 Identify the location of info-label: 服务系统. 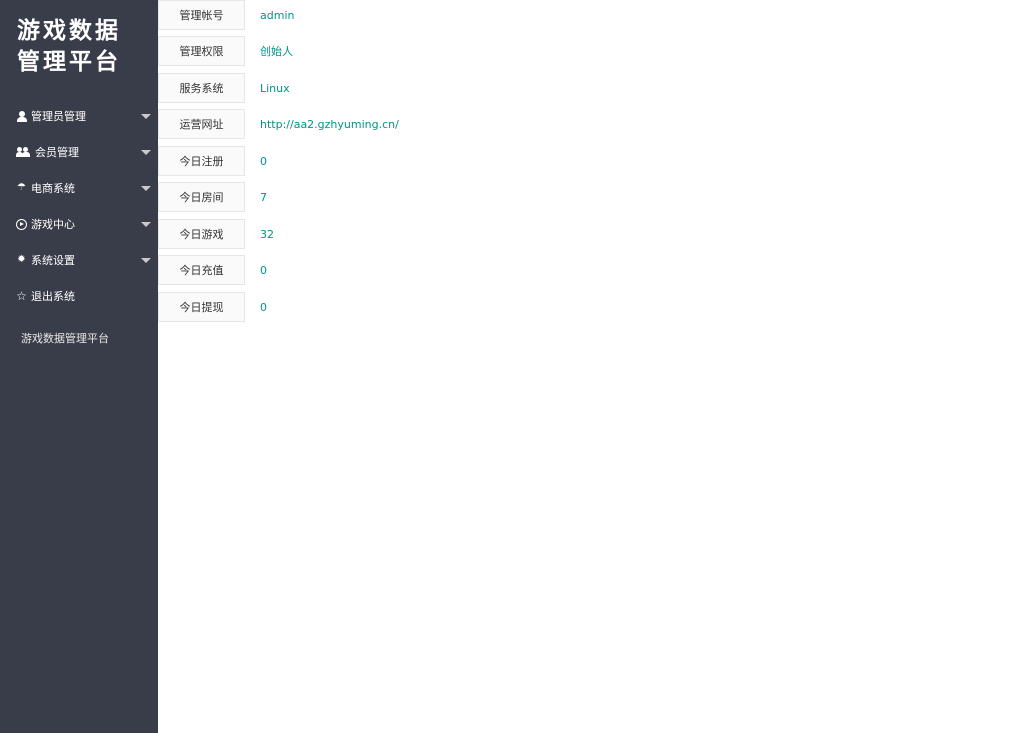
(201, 88).